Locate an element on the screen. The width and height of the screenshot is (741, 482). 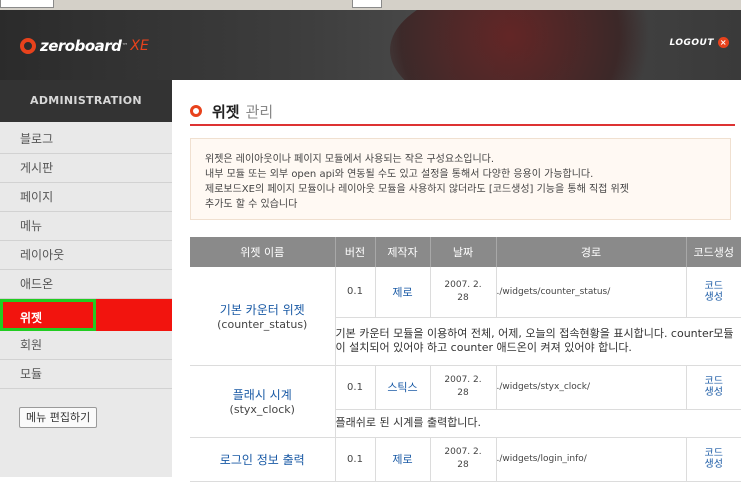
logo-suffix: XE is located at coordinates (139, 46).